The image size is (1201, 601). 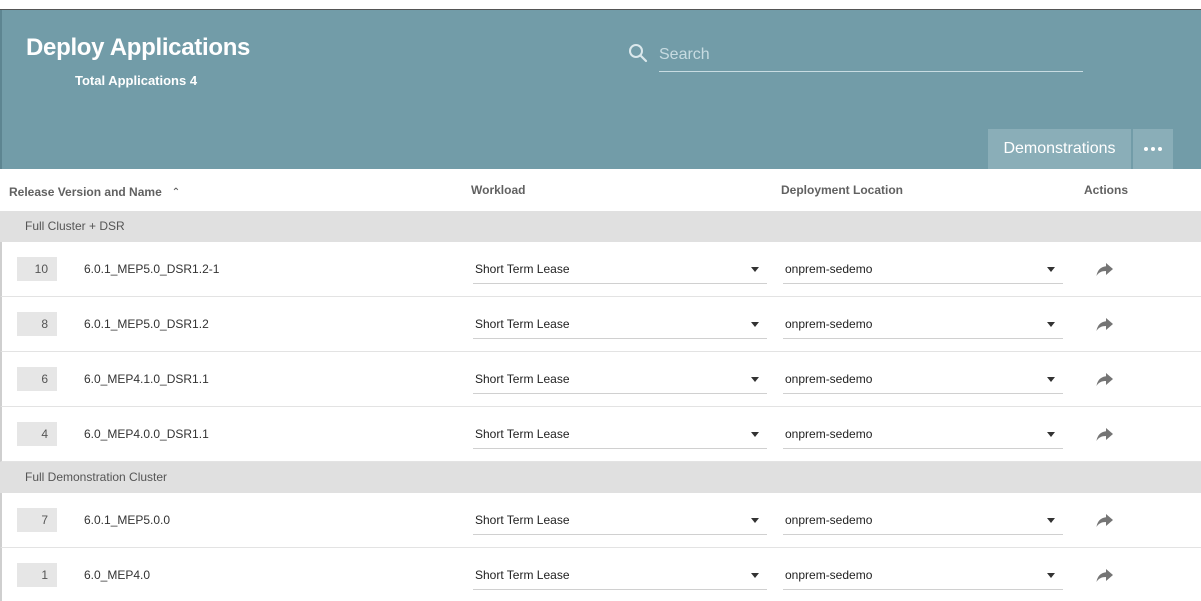 I want to click on application-name: 6.0.1_MEP5.0_DSR1.2, so click(x=146, y=324).